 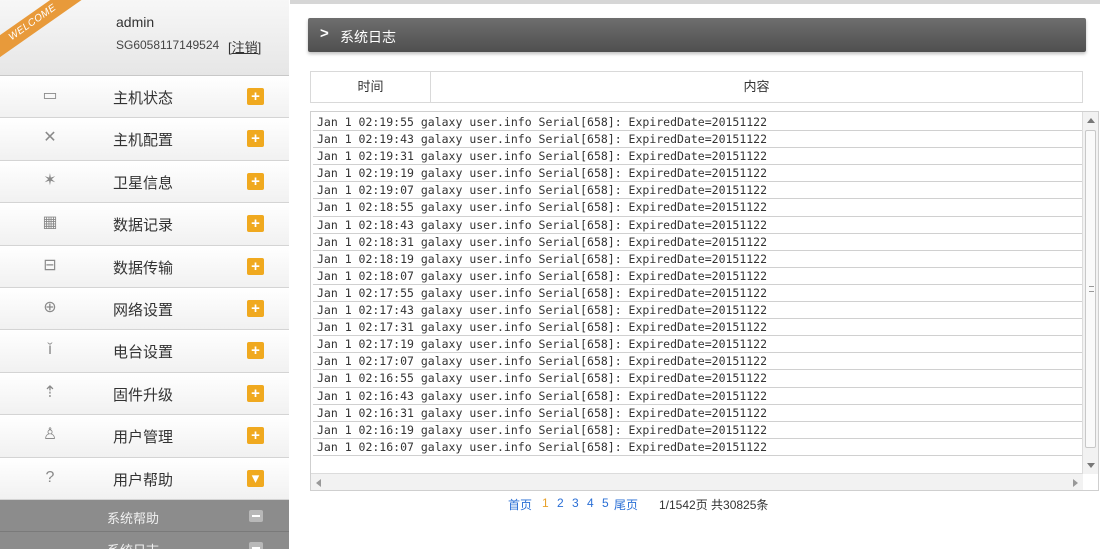 I want to click on sidebar-item-label: 固件升级, so click(x=143, y=395).